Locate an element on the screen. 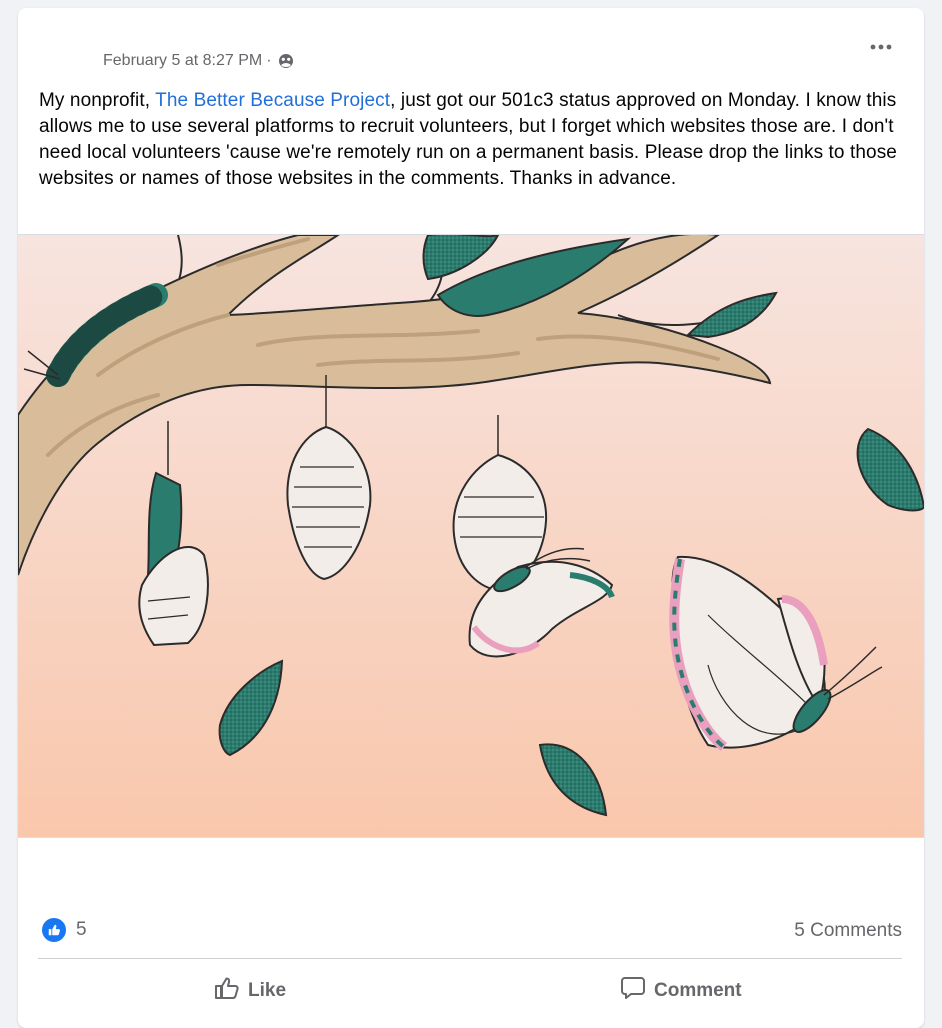 This screenshot has height=1028, width=942. comment-label: Comment is located at coordinates (698, 990).